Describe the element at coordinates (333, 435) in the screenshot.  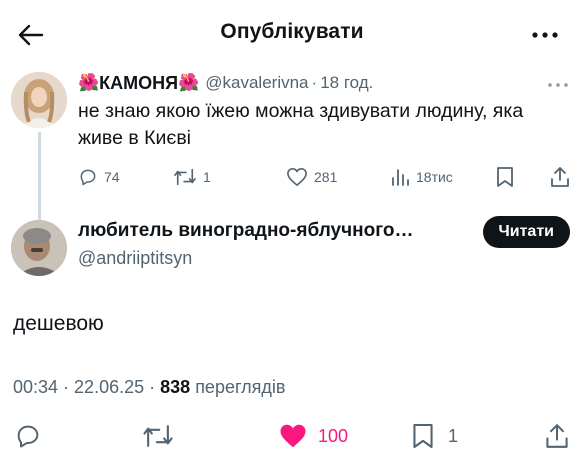
I see `like-count: 100` at that location.